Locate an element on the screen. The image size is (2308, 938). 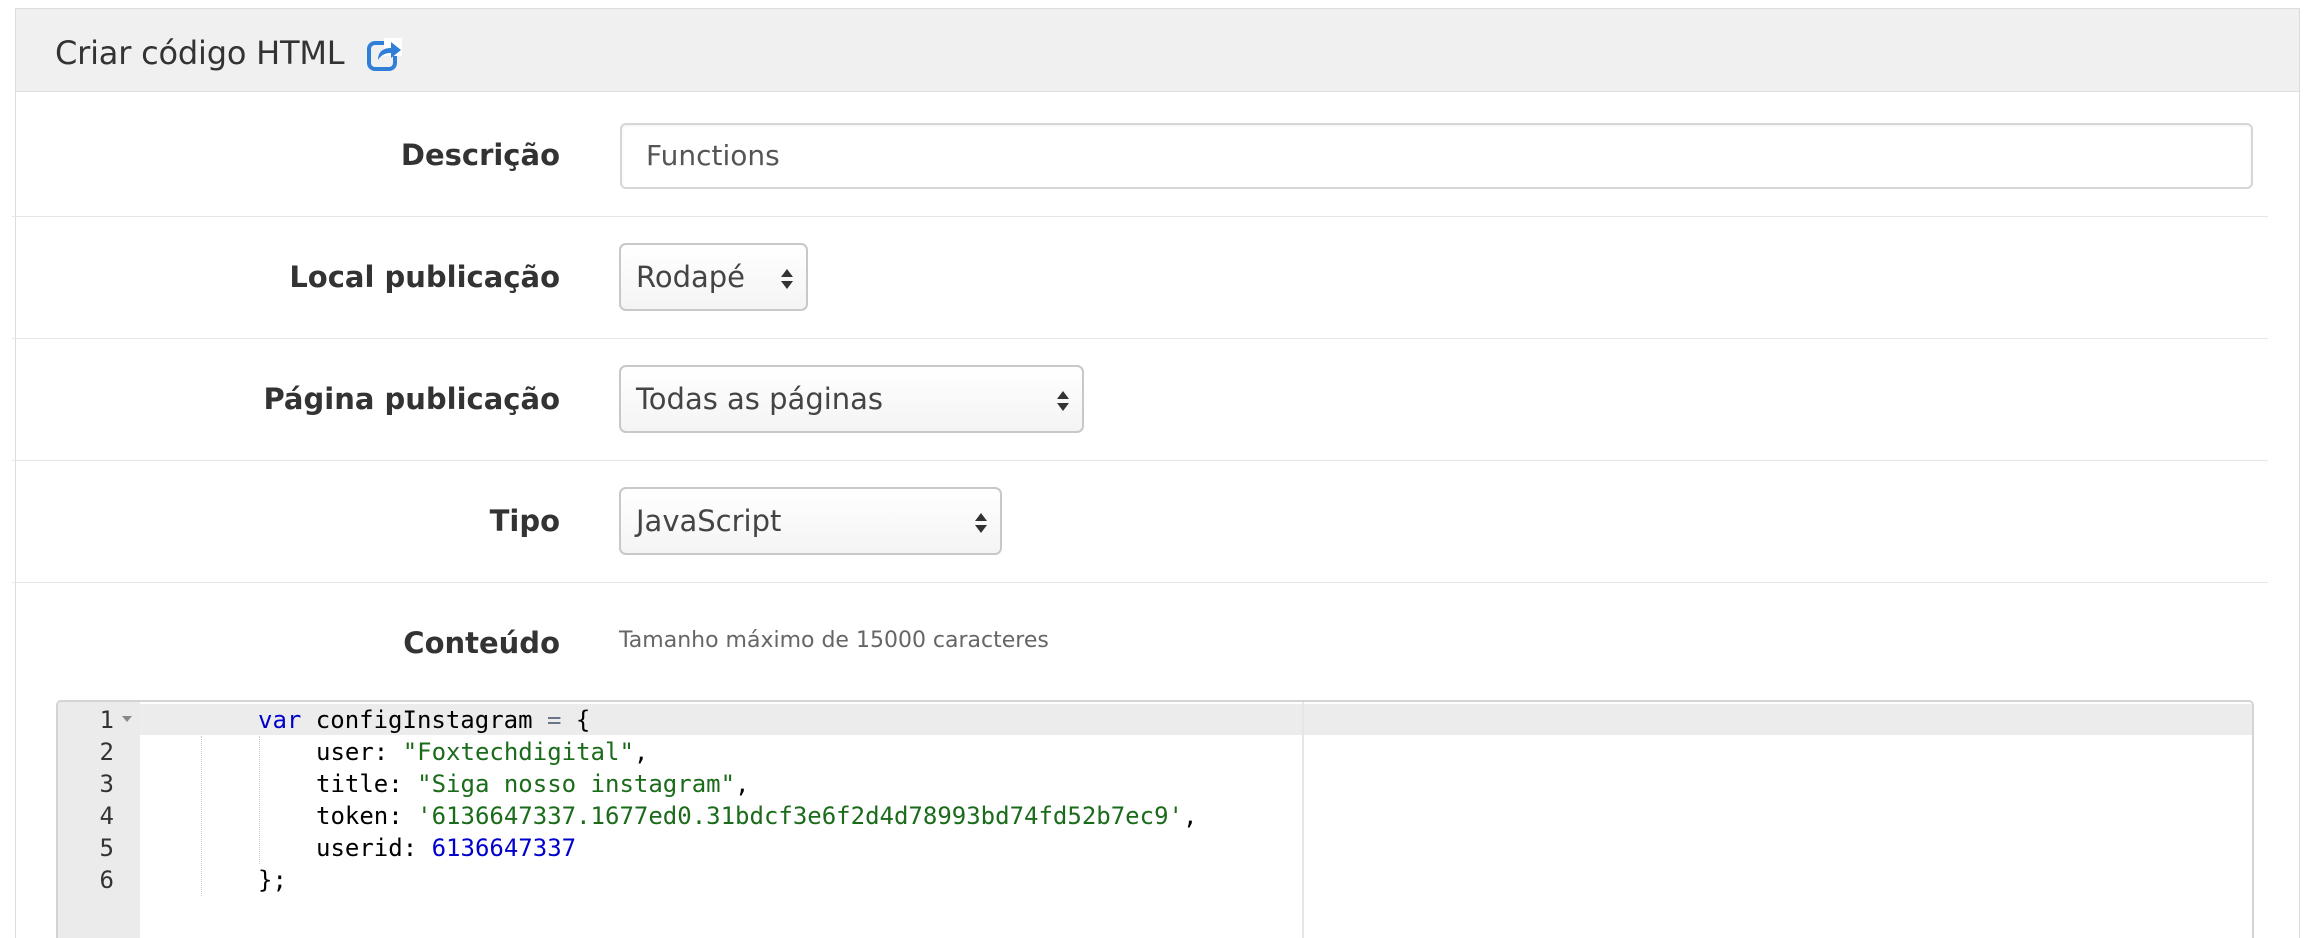
editor-gutter: 1 2 3 4 5 6 is located at coordinates (99, 820).